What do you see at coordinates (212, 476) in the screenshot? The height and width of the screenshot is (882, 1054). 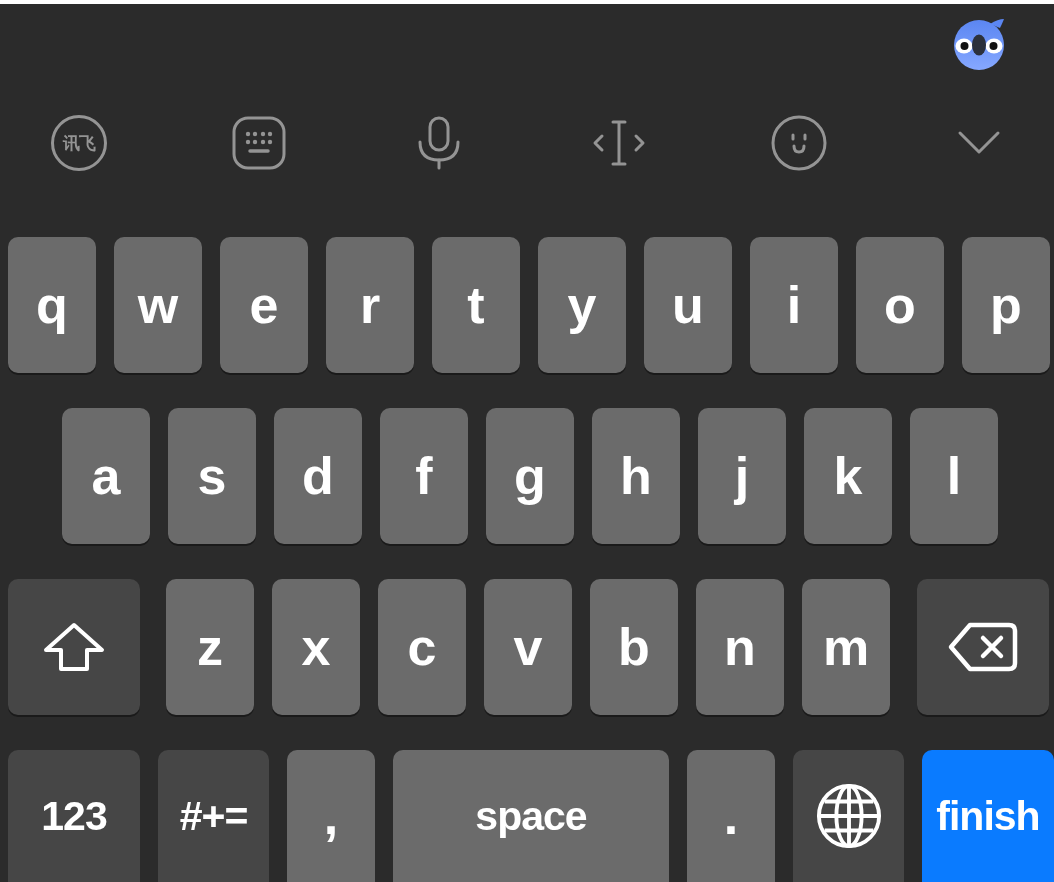 I see `letter-key: s` at bounding box center [212, 476].